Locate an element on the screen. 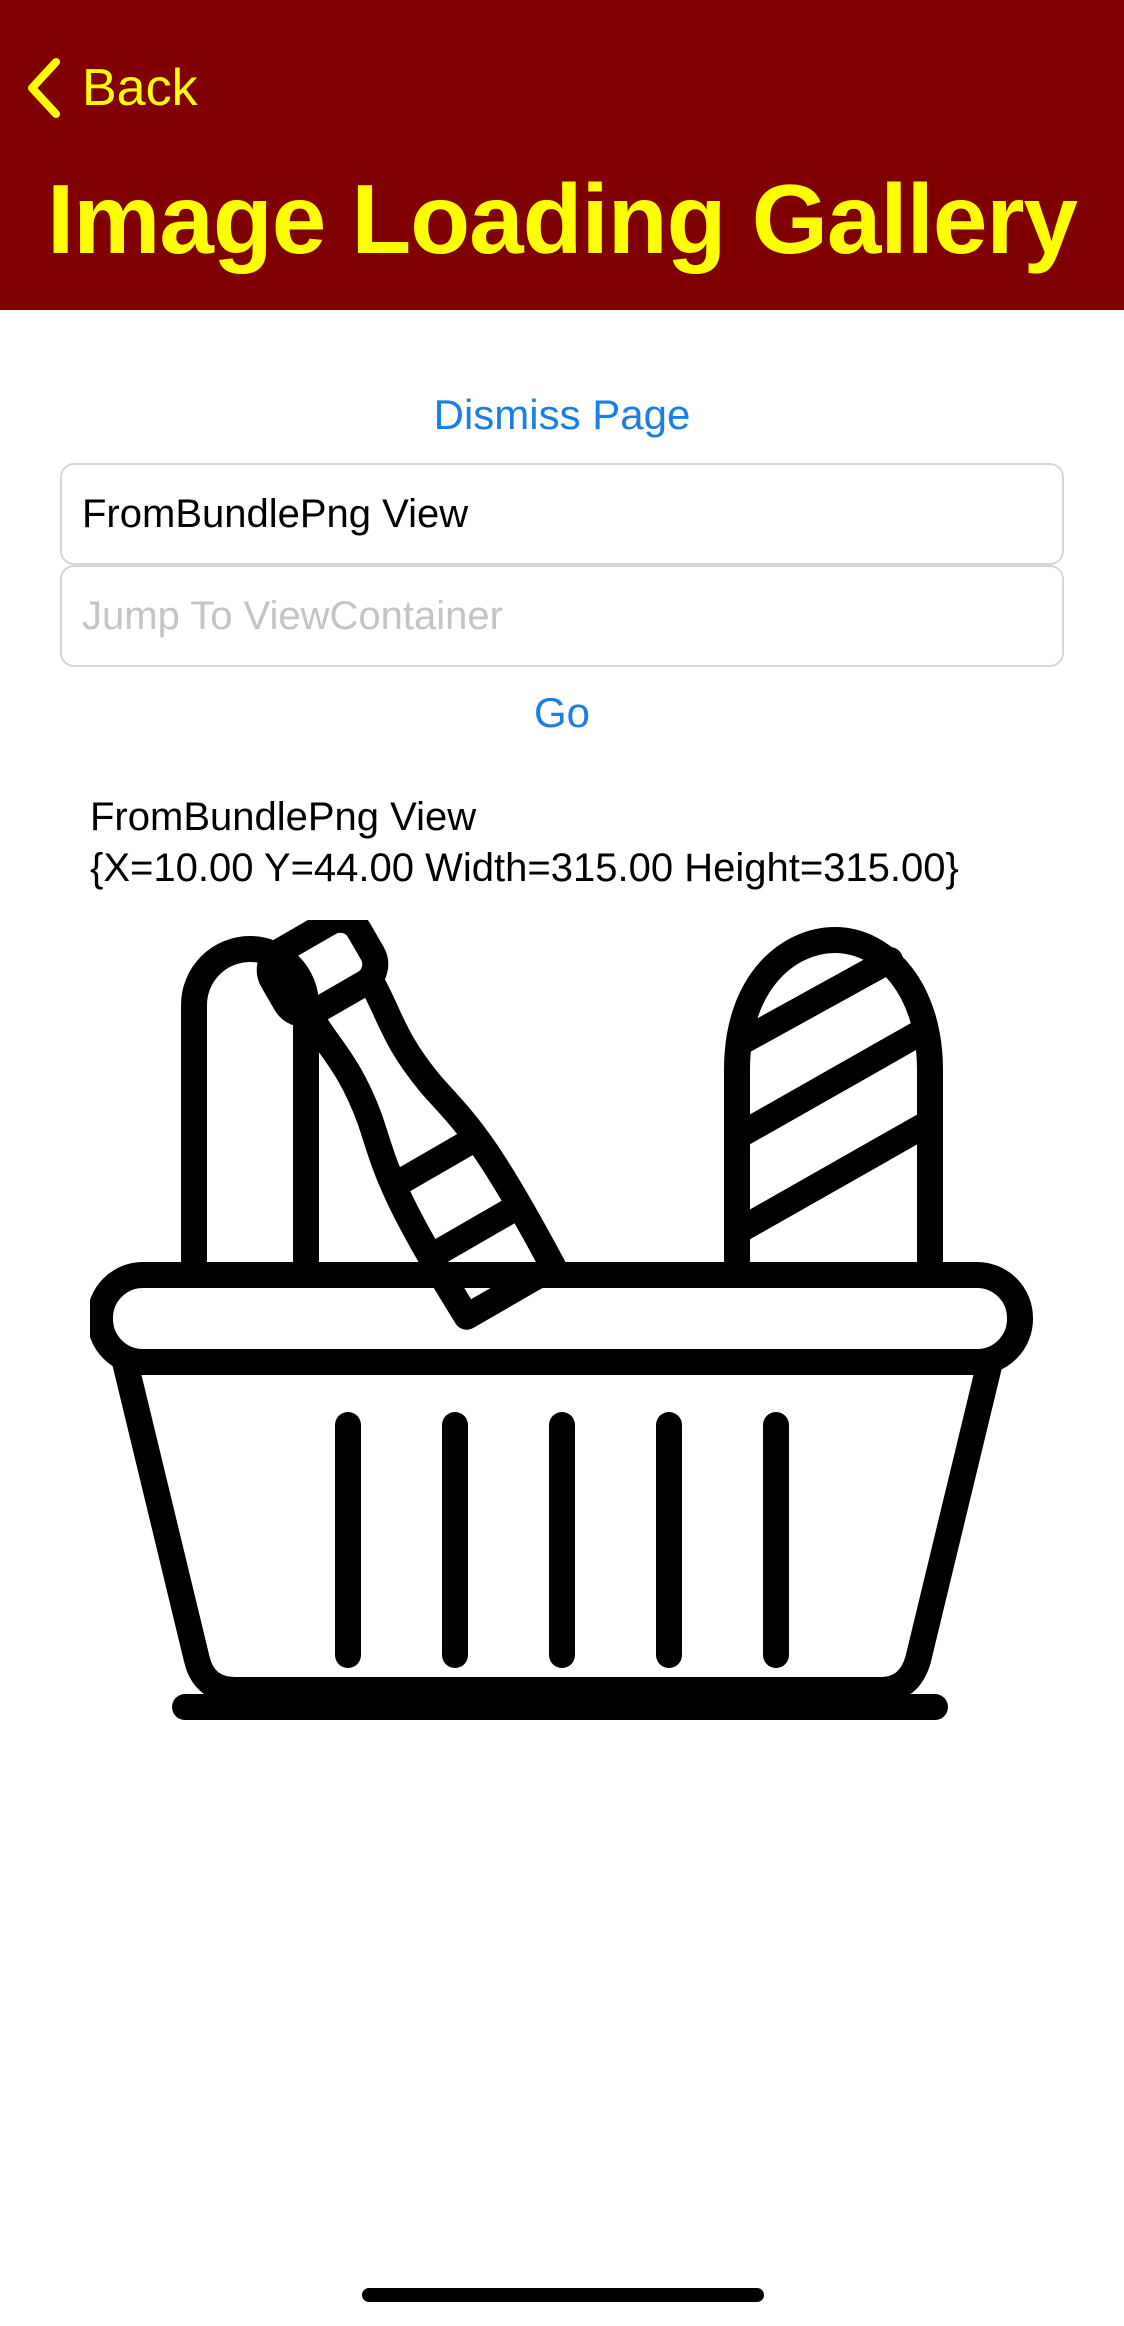 The width and height of the screenshot is (1124, 2326). chevron-left-icon is located at coordinates (44, 88).